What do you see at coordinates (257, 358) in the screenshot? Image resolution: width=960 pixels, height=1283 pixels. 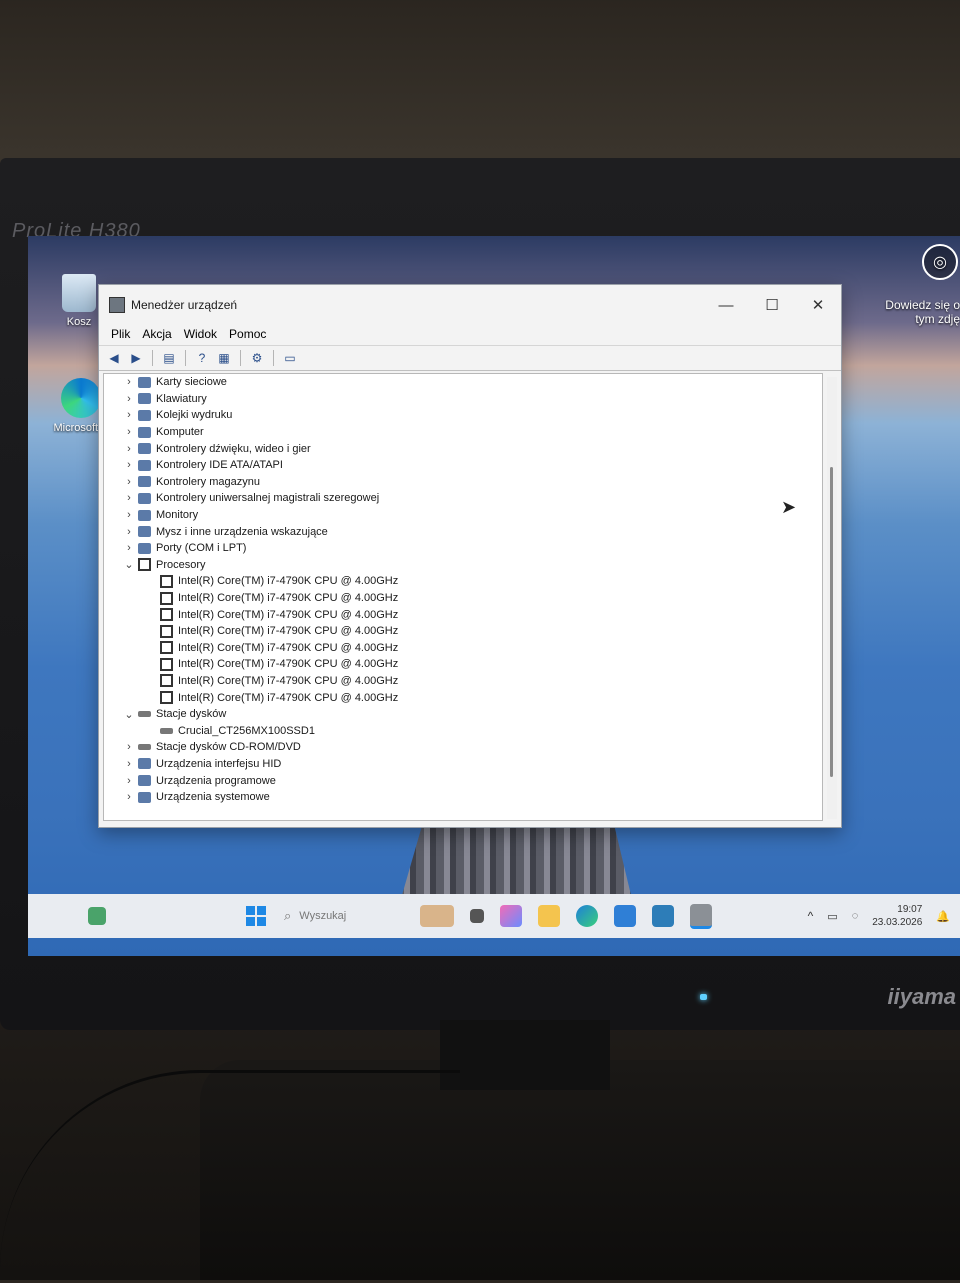 I see `scan-hardware-icon: ⚙` at bounding box center [257, 358].